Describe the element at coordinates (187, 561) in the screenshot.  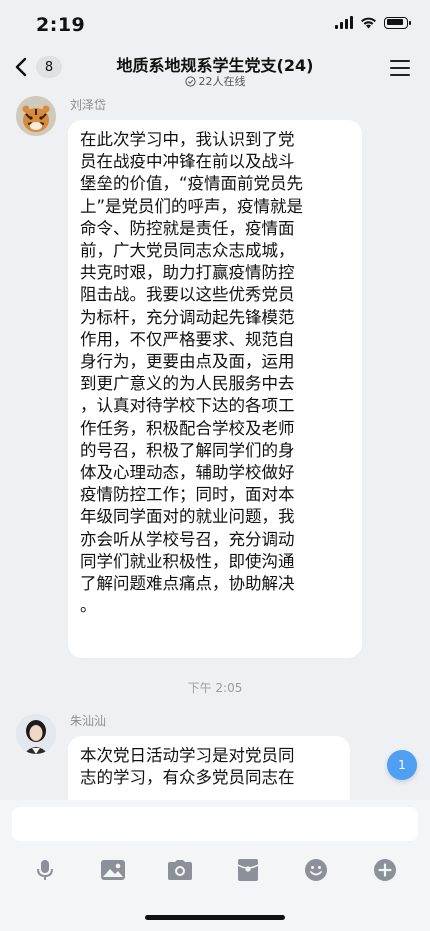
I see `message-text: 同学们就业积极性，即使沟通` at that location.